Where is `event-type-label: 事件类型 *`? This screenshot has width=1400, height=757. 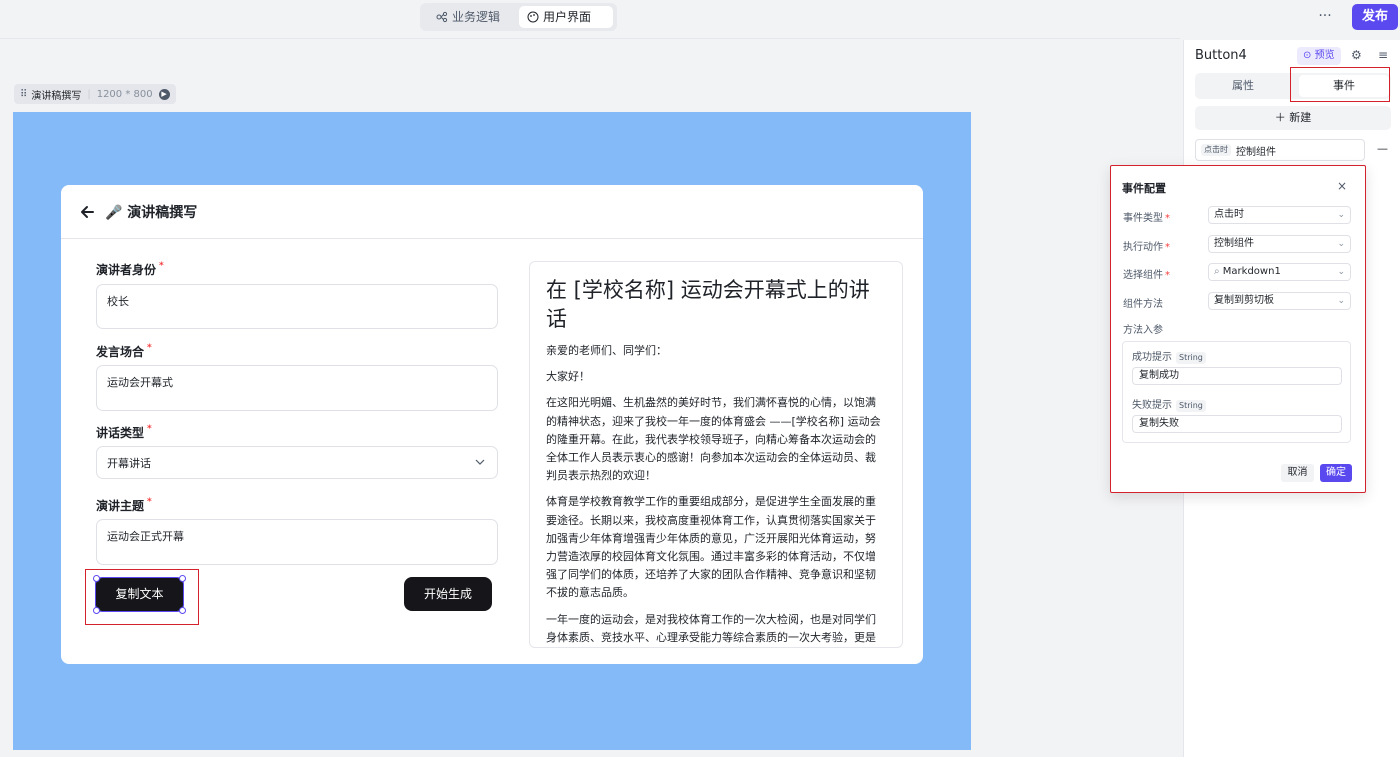
event-type-label: 事件类型 * is located at coordinates (1146, 218).